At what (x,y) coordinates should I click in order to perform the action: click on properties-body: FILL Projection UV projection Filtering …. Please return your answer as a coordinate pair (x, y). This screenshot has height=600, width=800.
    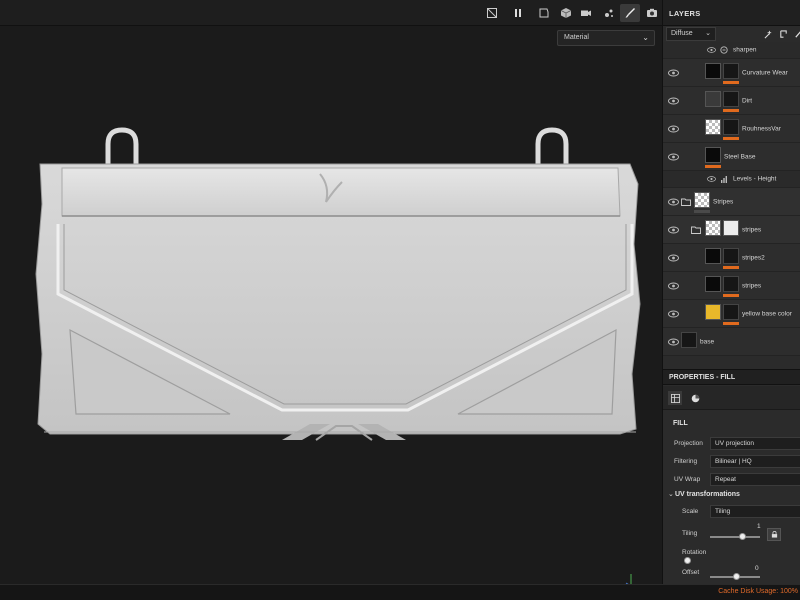
    Looking at the image, I should click on (731, 497).